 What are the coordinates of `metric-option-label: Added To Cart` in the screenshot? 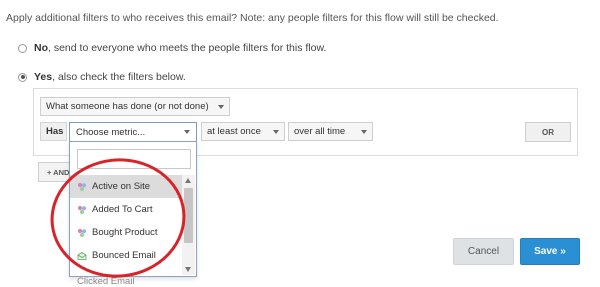 It's located at (122, 209).